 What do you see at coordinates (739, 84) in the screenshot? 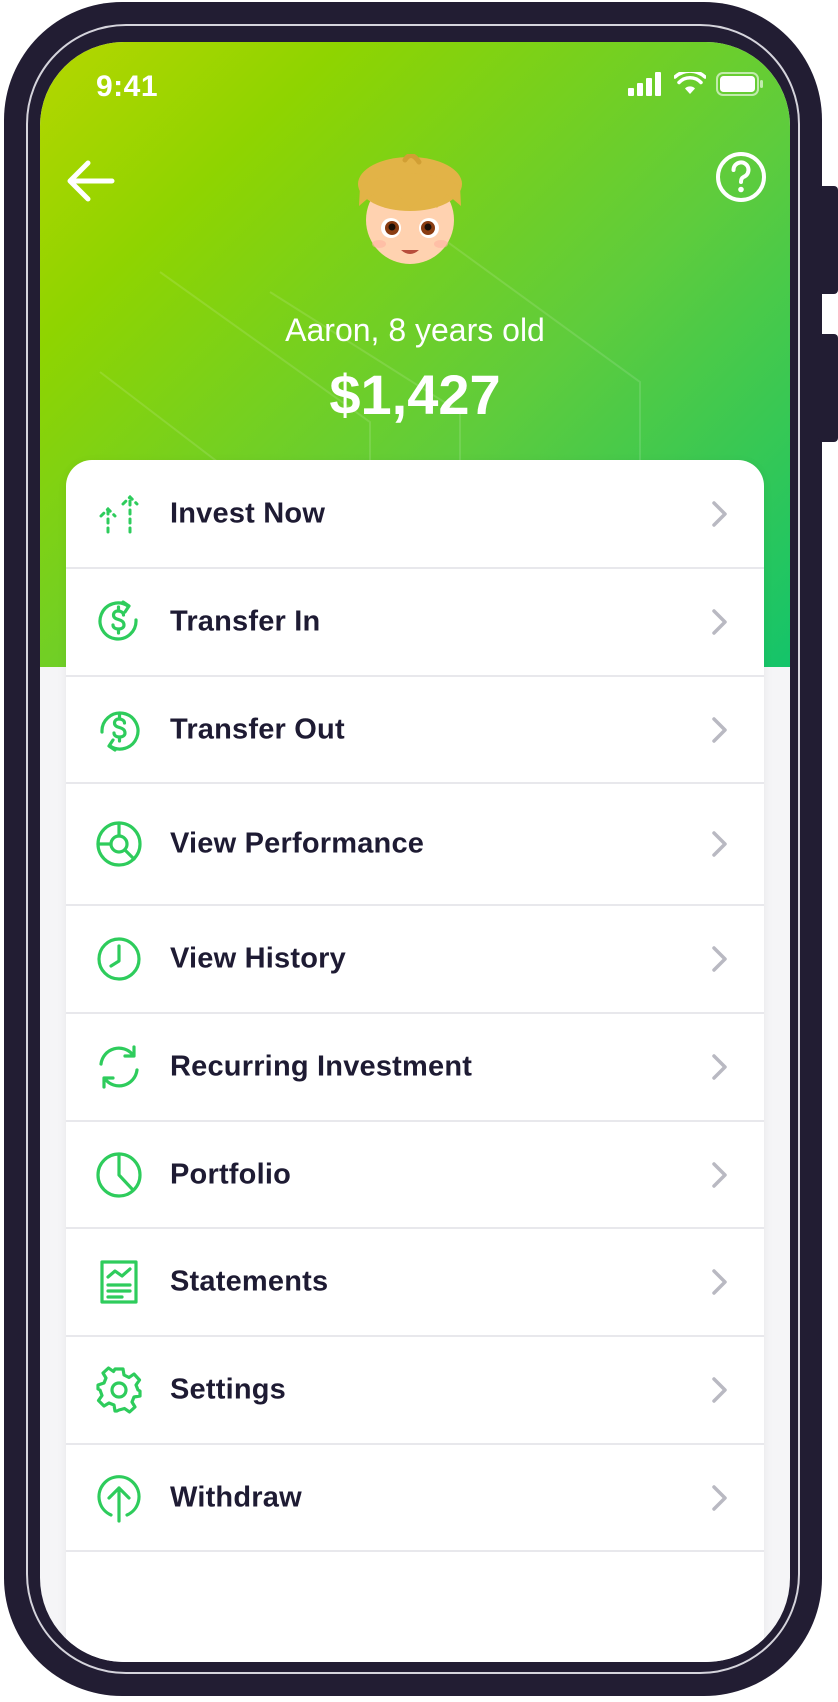
I see `battery-icon` at bounding box center [739, 84].